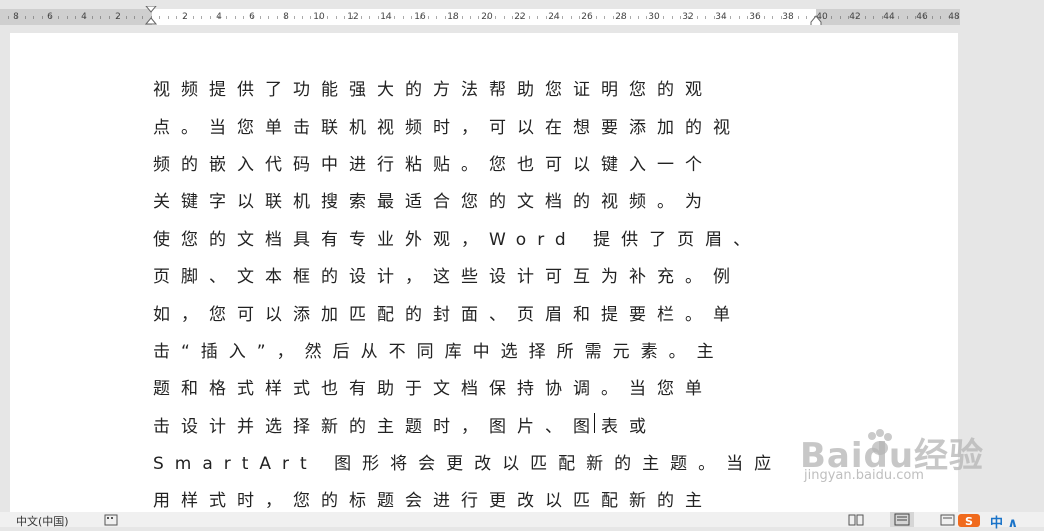 The height and width of the screenshot is (531, 1044). What do you see at coordinates (483, 90) in the screenshot?
I see `text-line: 视频提供了功能强大的方法帮助您证明您的观` at bounding box center [483, 90].